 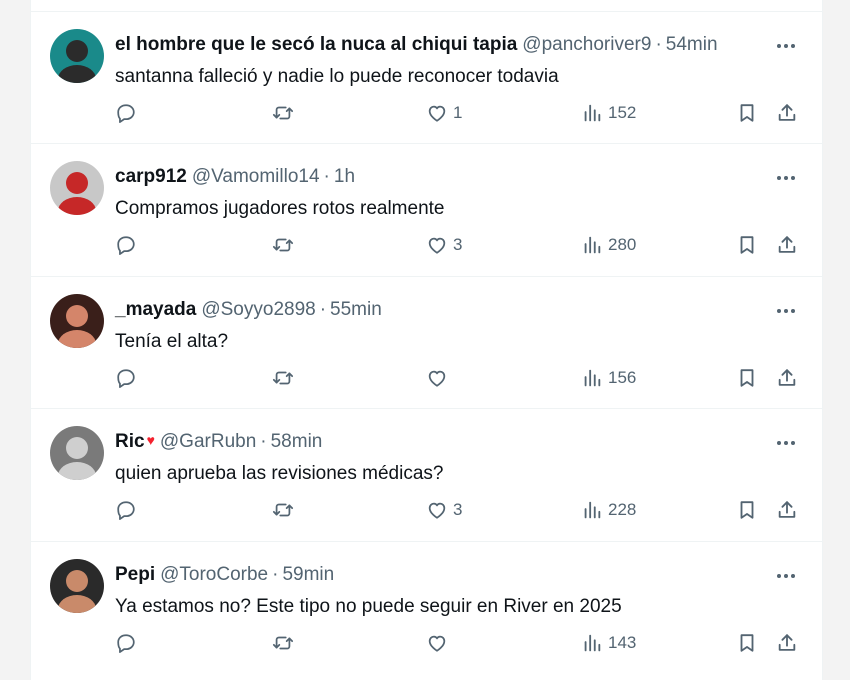 What do you see at coordinates (214, 574) in the screenshot?
I see `user-handle: @ToroCorbe` at bounding box center [214, 574].